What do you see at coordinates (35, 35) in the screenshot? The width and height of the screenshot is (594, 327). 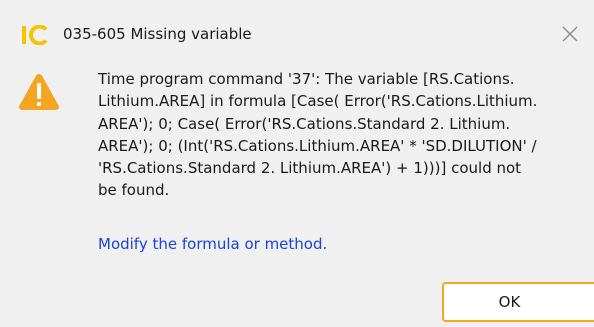 I see `ic-logo-icon` at bounding box center [35, 35].